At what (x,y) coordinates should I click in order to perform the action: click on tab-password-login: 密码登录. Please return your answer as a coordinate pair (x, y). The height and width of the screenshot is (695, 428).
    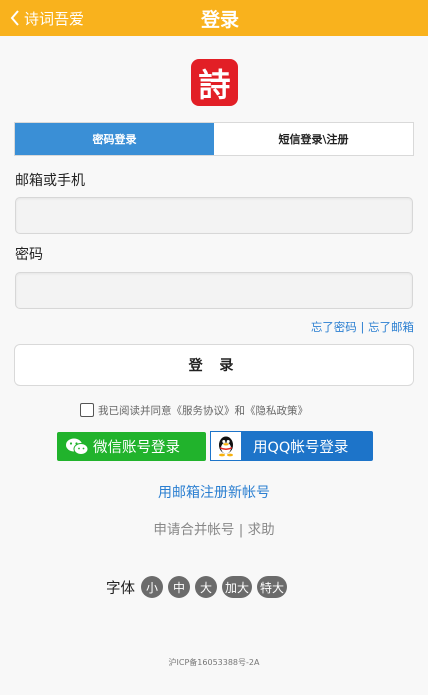
    Looking at the image, I should click on (114, 139).